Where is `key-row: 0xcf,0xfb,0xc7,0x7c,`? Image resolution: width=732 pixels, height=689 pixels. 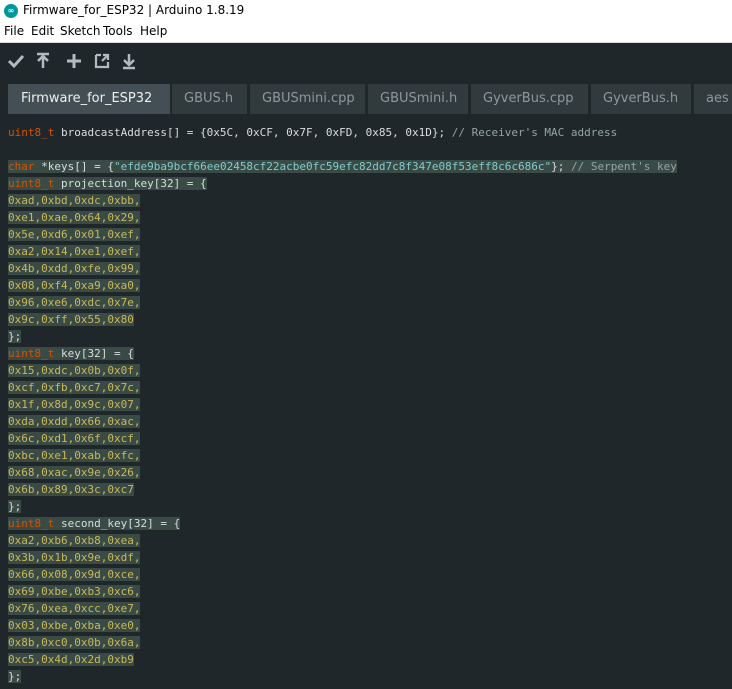 key-row: 0xcf,0xfb,0xc7,0x7c, is located at coordinates (74, 387).